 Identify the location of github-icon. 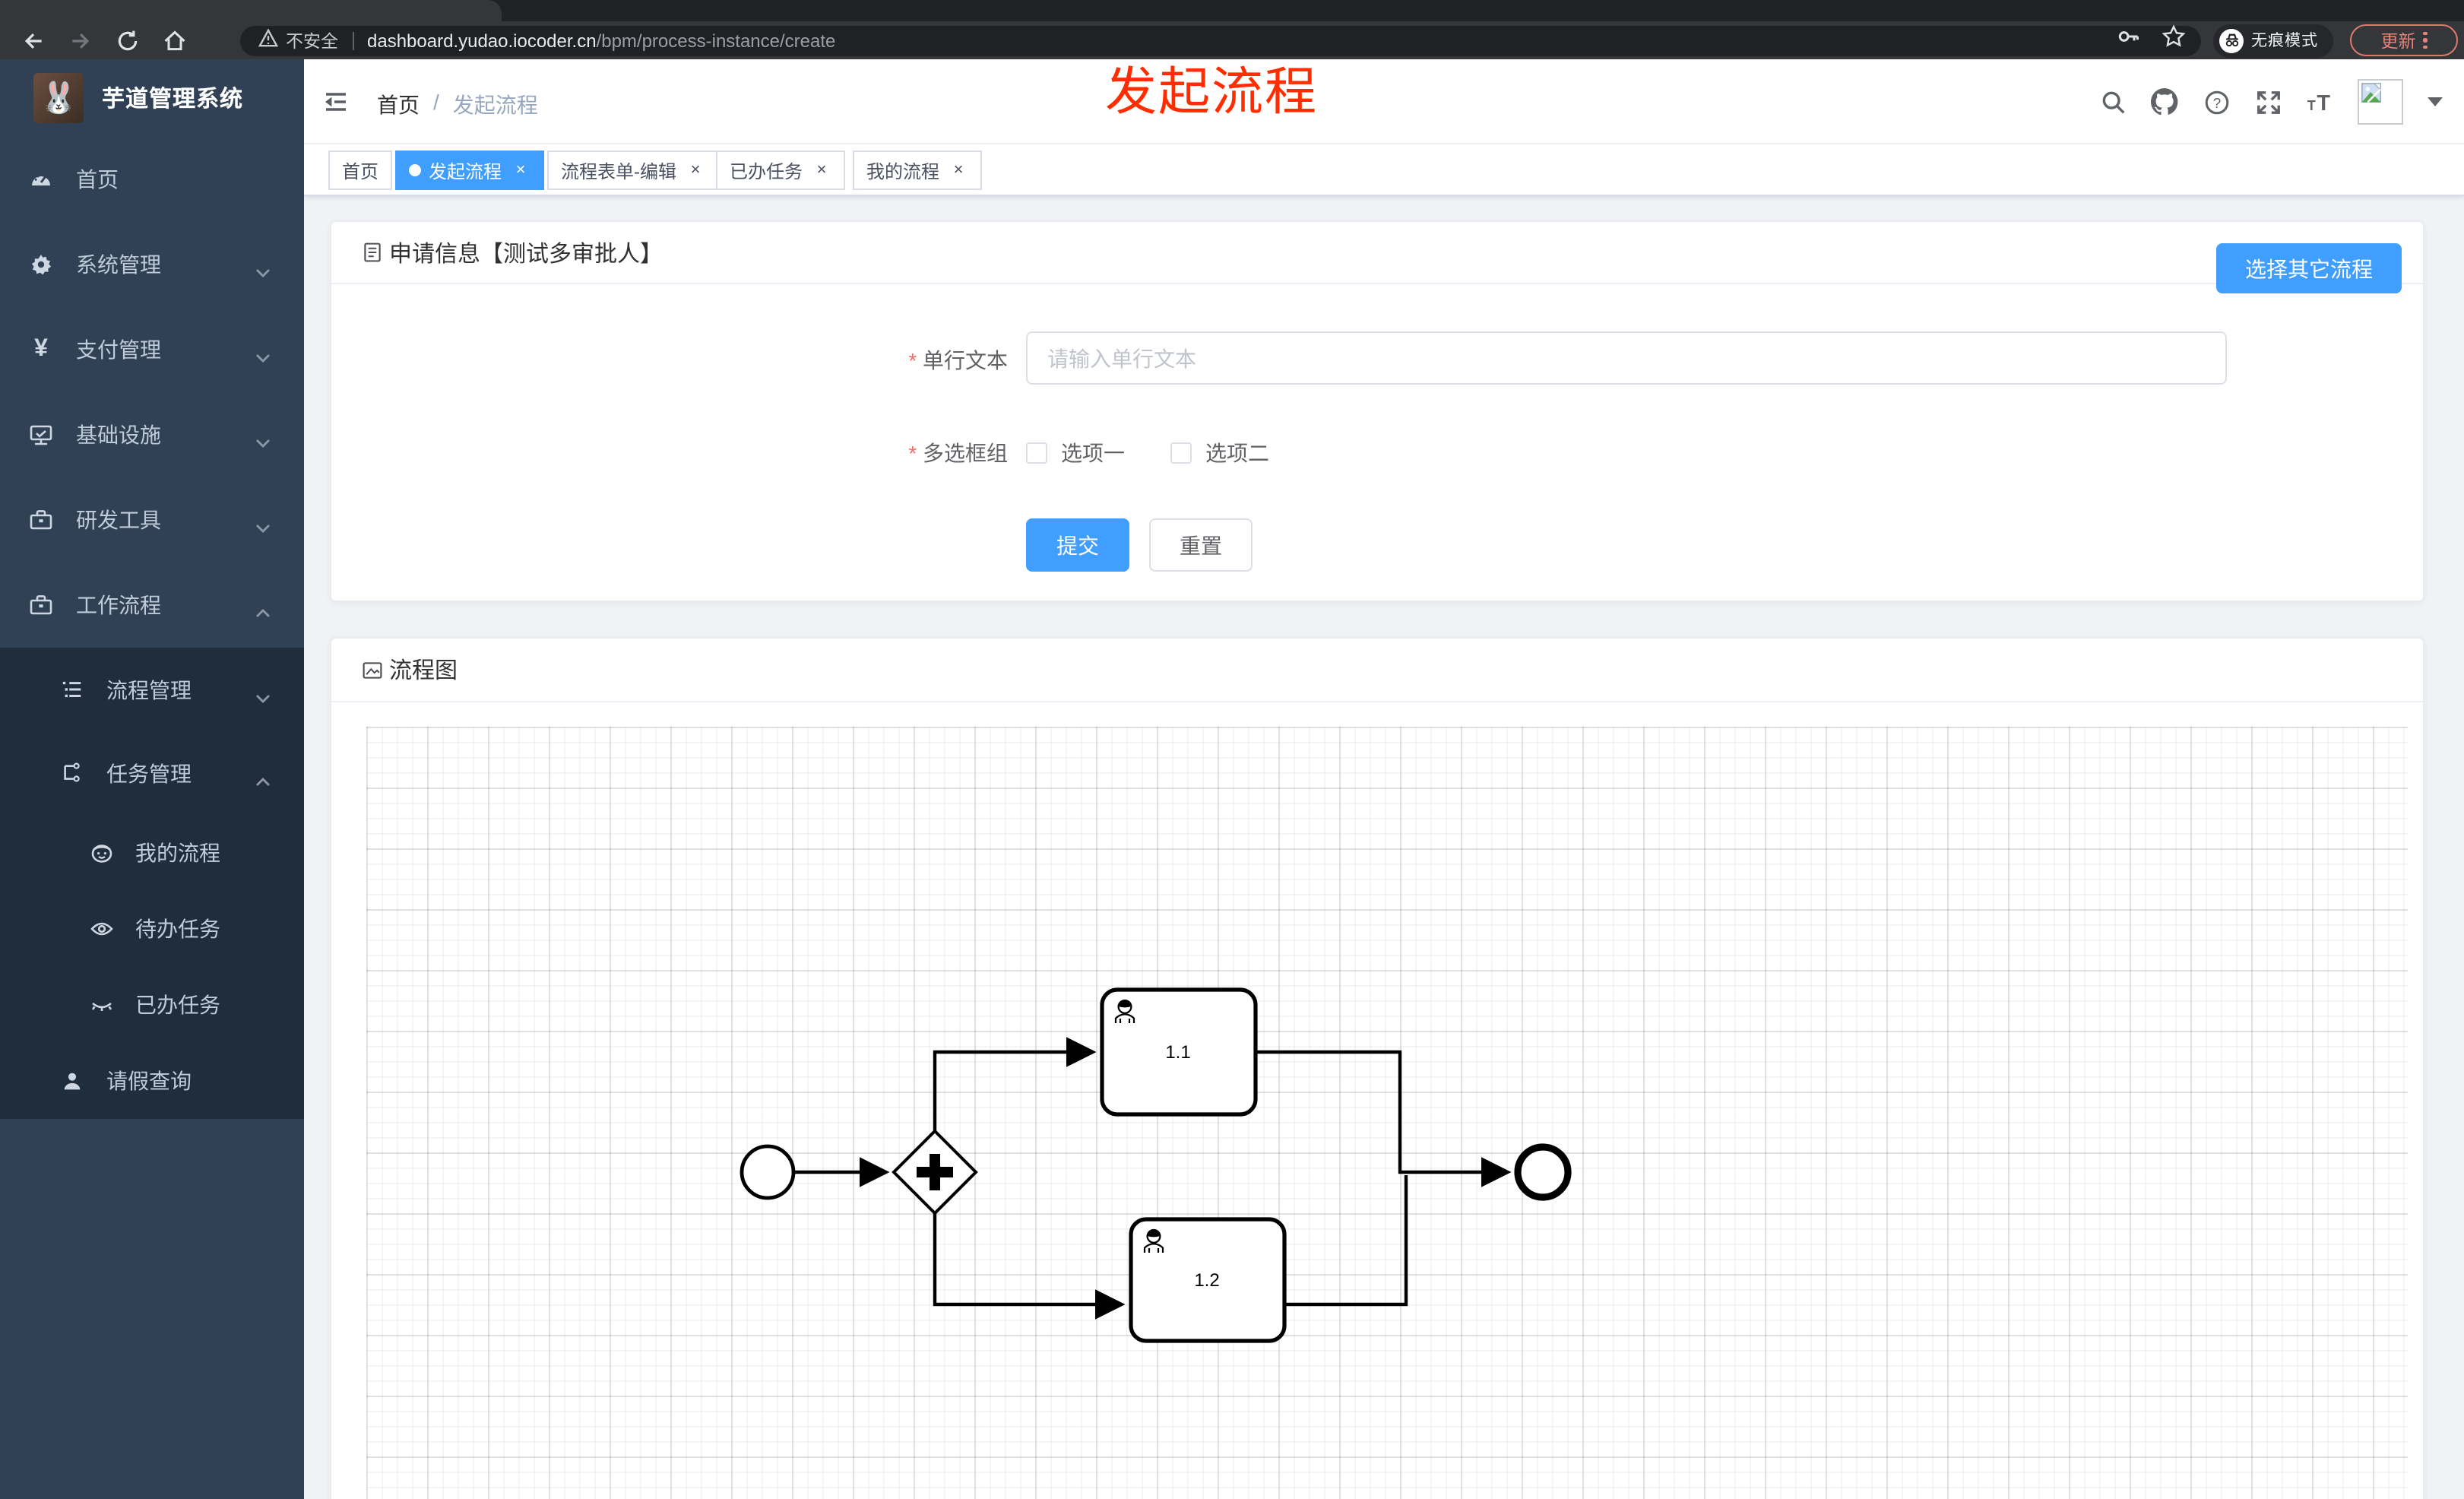
(2164, 102).